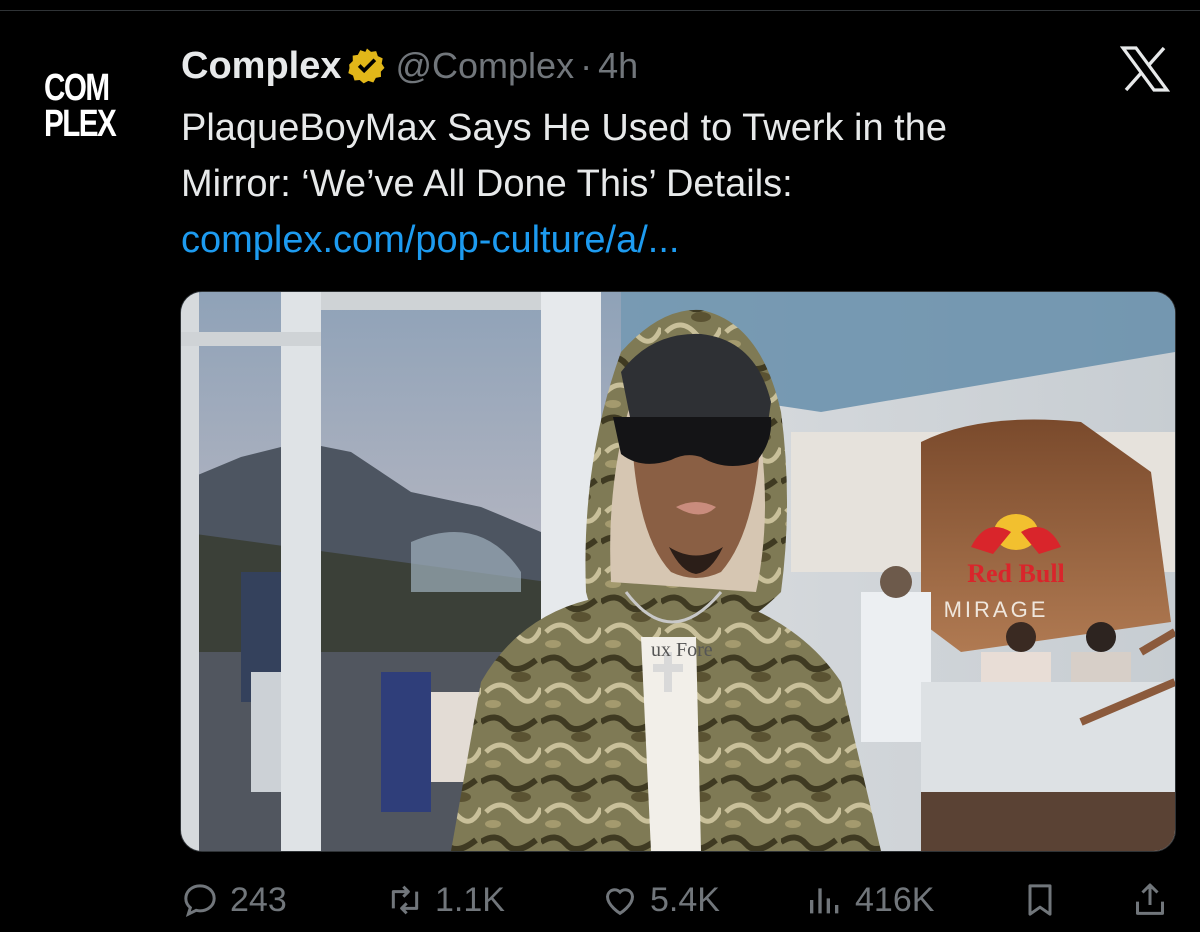 The width and height of the screenshot is (1200, 932). I want to click on like-button: 5.4K, so click(660, 900).